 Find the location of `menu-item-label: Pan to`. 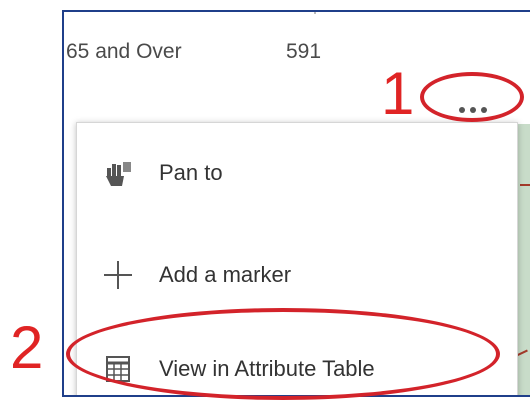

menu-item-label: Pan to is located at coordinates (191, 172).